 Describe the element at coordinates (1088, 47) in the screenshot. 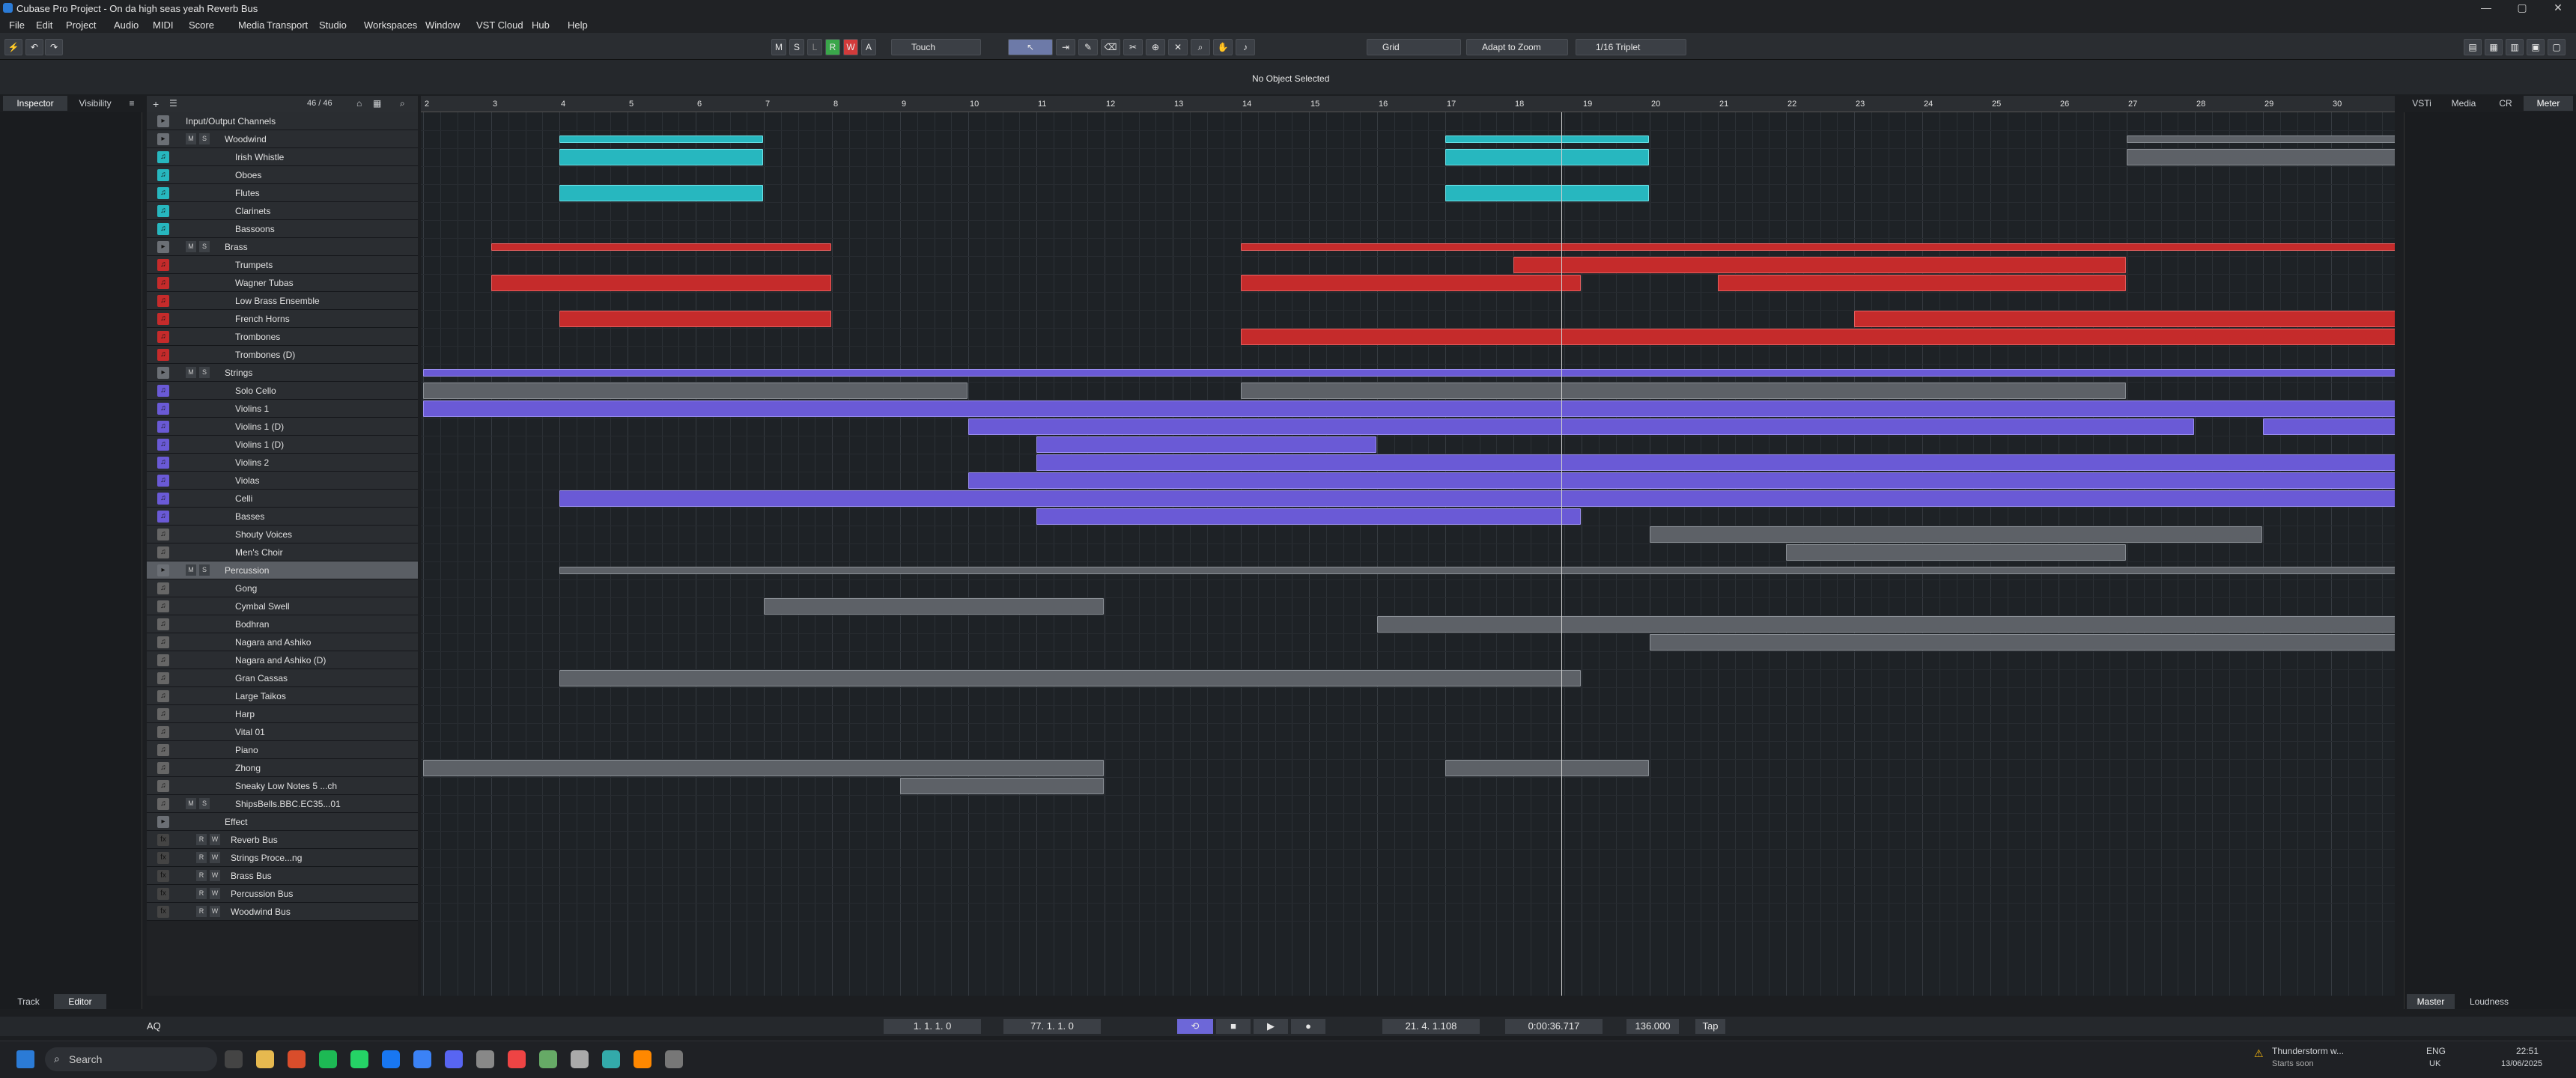

I see `pencil-tool-icon: ✎` at that location.